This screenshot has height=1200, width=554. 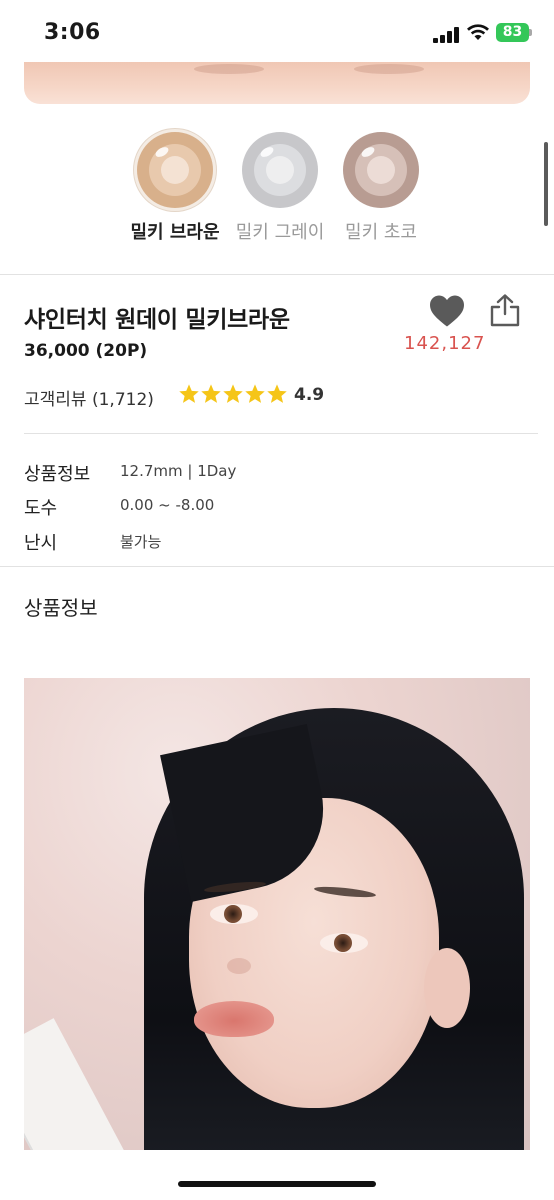 I want to click on share-icon, so click(x=505, y=310).